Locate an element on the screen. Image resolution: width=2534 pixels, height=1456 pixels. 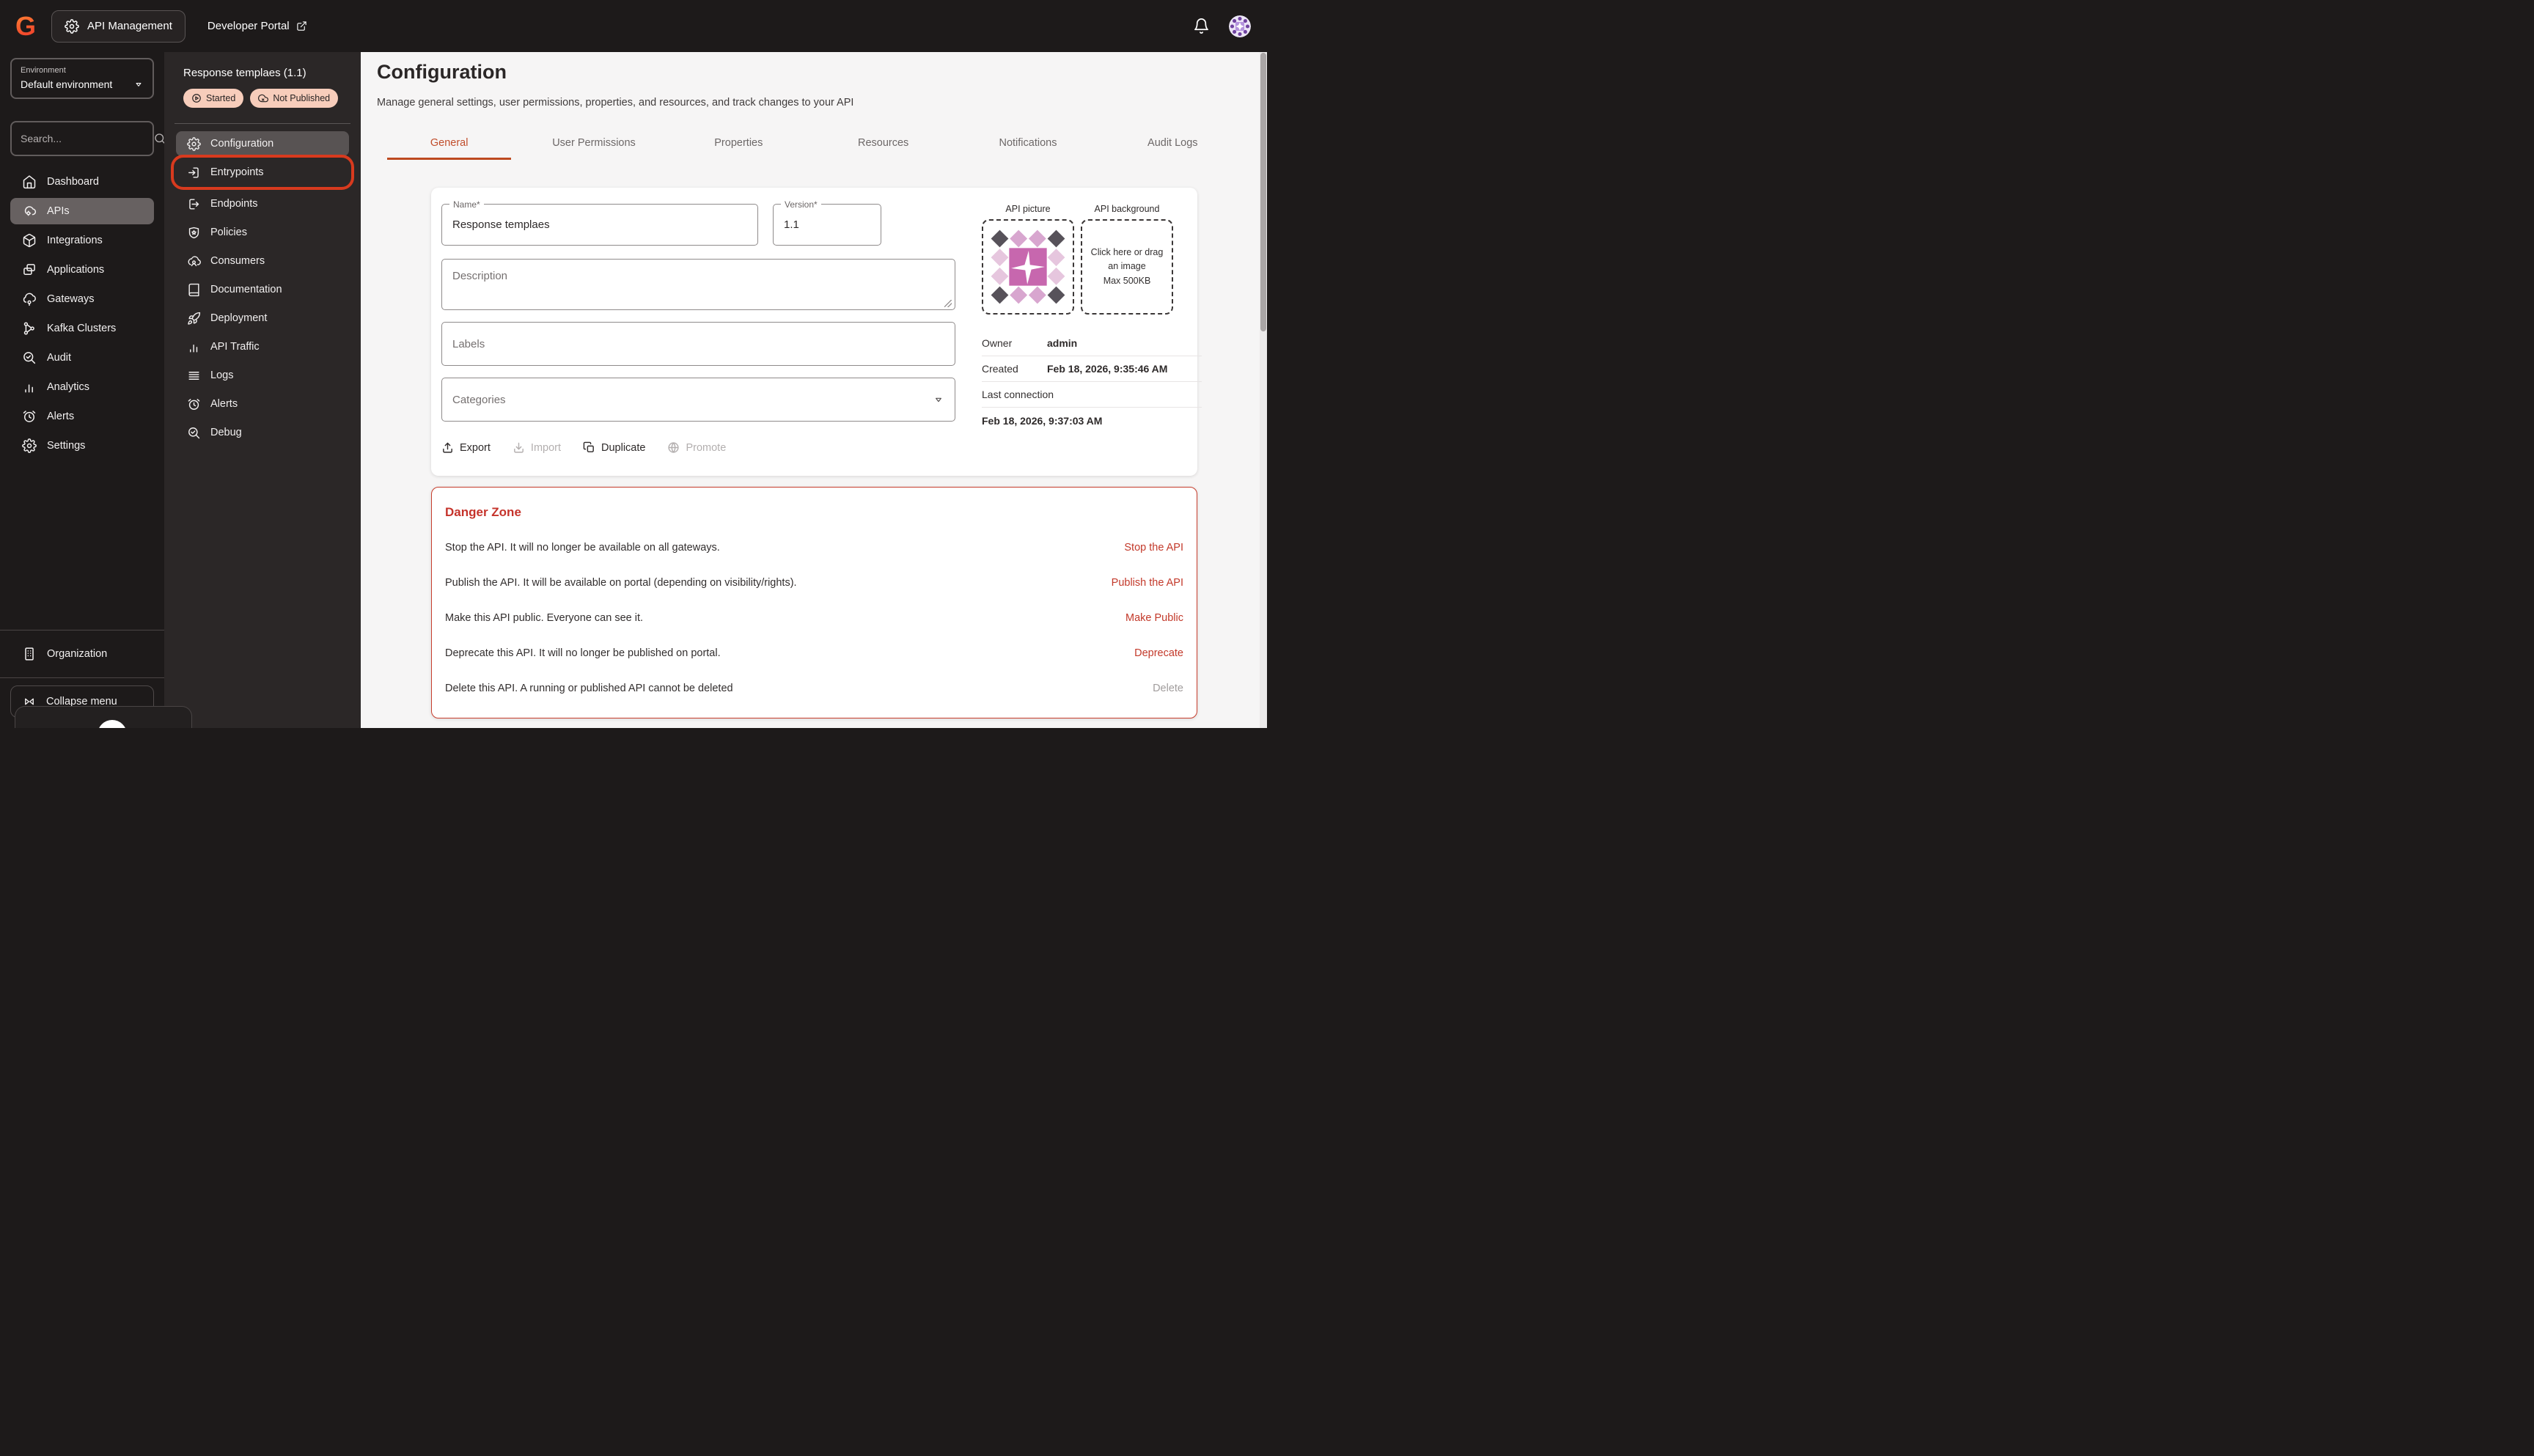
sidebar-item-analytics: Analytics is located at coordinates (82, 387).